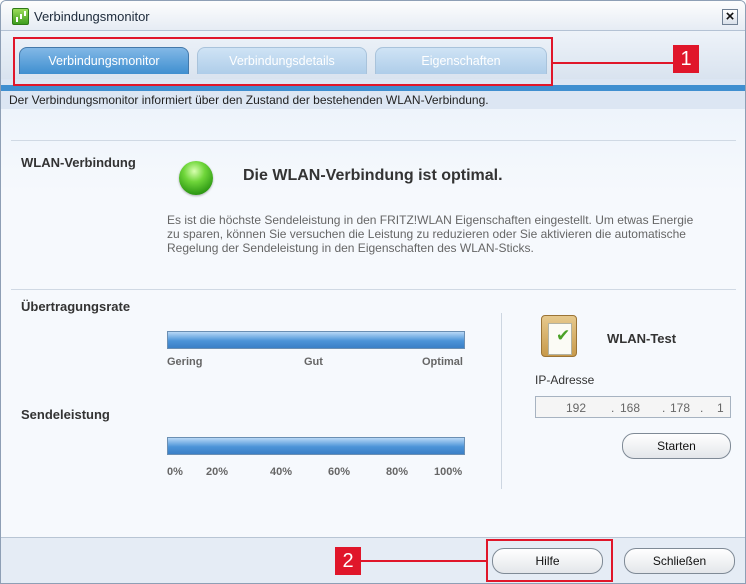  What do you see at coordinates (559, 336) in the screenshot?
I see `clipboard-check-icon` at bounding box center [559, 336].